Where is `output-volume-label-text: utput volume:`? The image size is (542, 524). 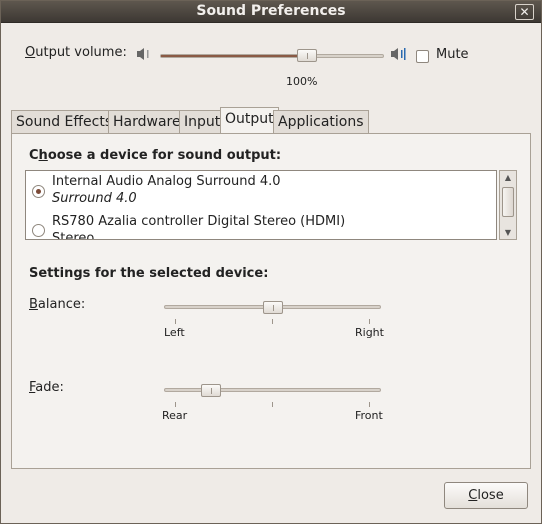
output-volume-label-text: utput volume: is located at coordinates (81, 52).